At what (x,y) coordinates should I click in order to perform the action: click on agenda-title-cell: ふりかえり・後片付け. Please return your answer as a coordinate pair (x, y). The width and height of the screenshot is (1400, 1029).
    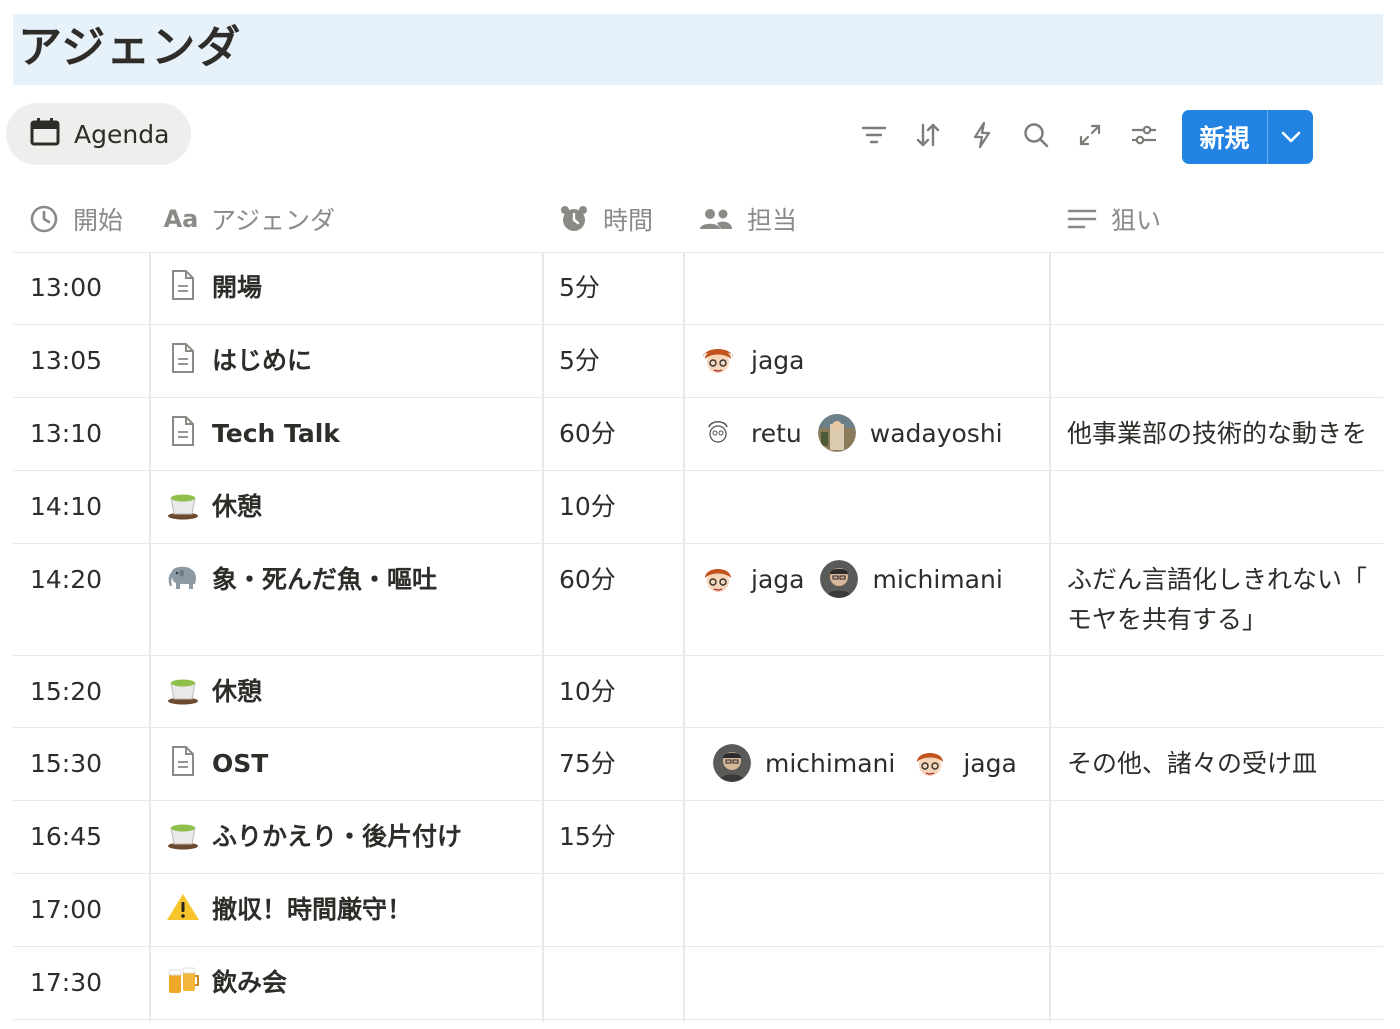
    Looking at the image, I should click on (314, 837).